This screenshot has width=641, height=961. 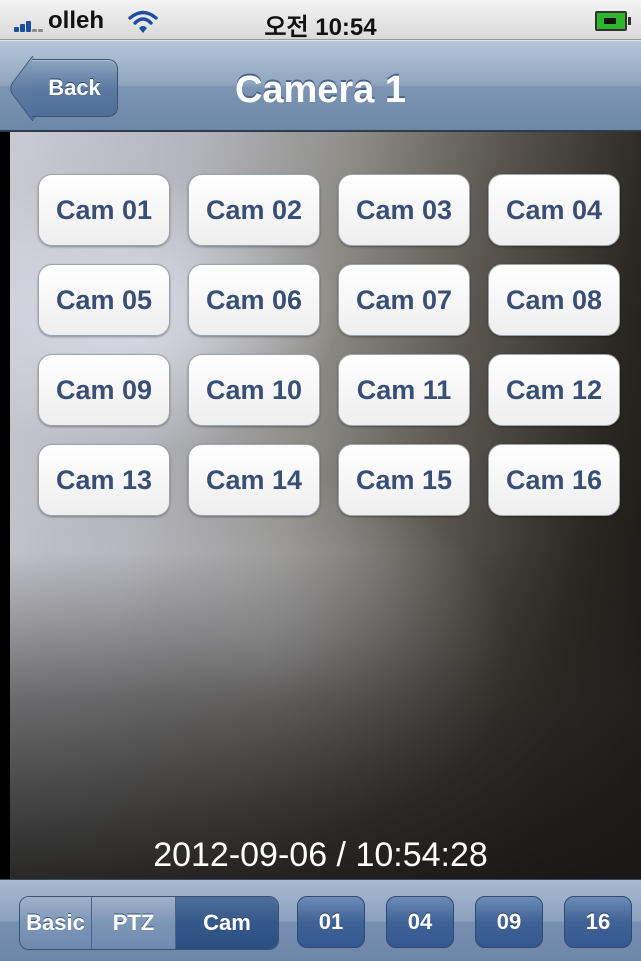 I want to click on cam-14-button: Cam 14, so click(x=254, y=480).